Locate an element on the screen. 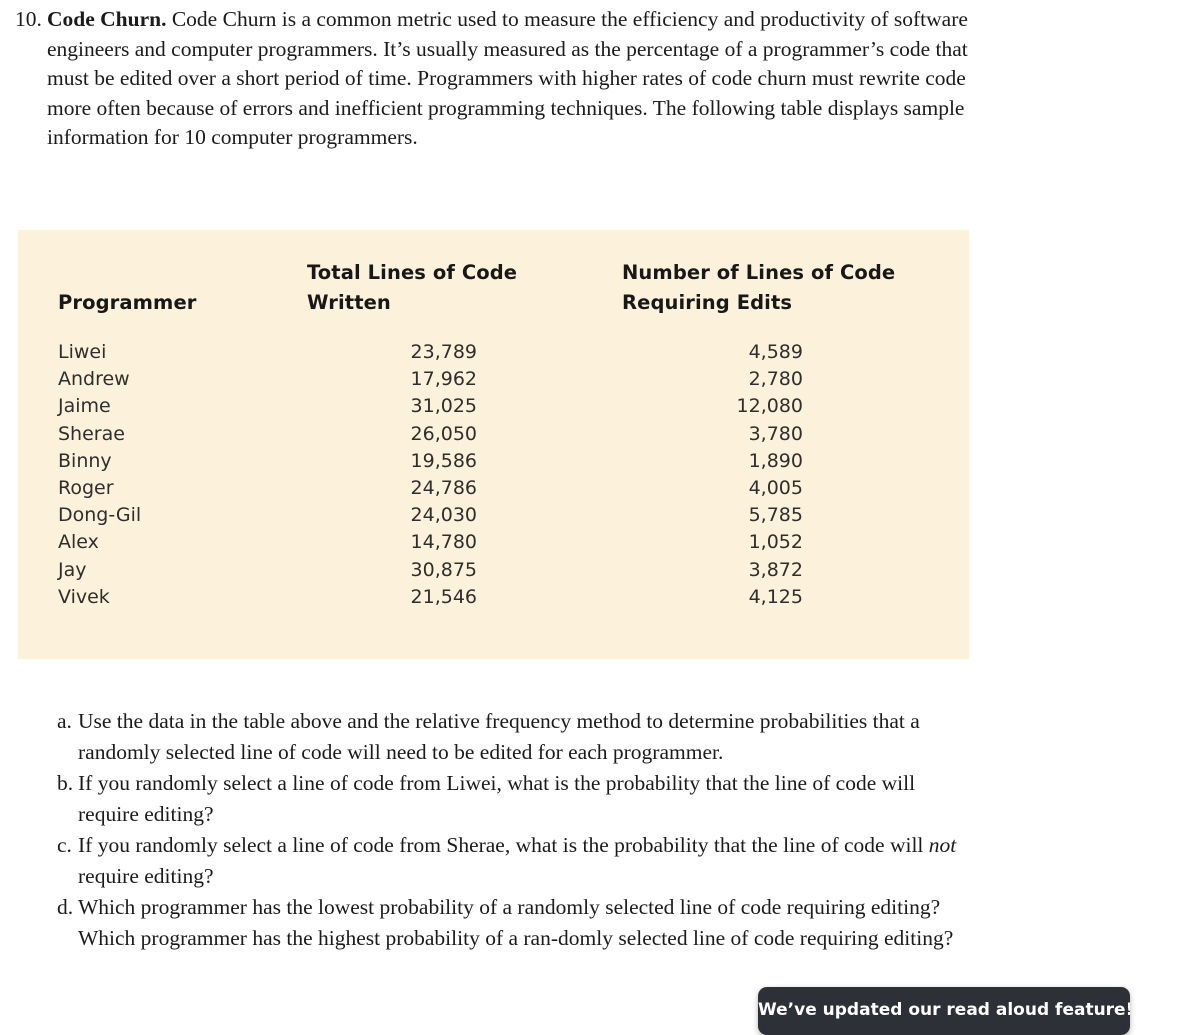 This screenshot has width=1177, height=1035. cell-lines-requiring-edits: 3,872 is located at coordinates (775, 569).